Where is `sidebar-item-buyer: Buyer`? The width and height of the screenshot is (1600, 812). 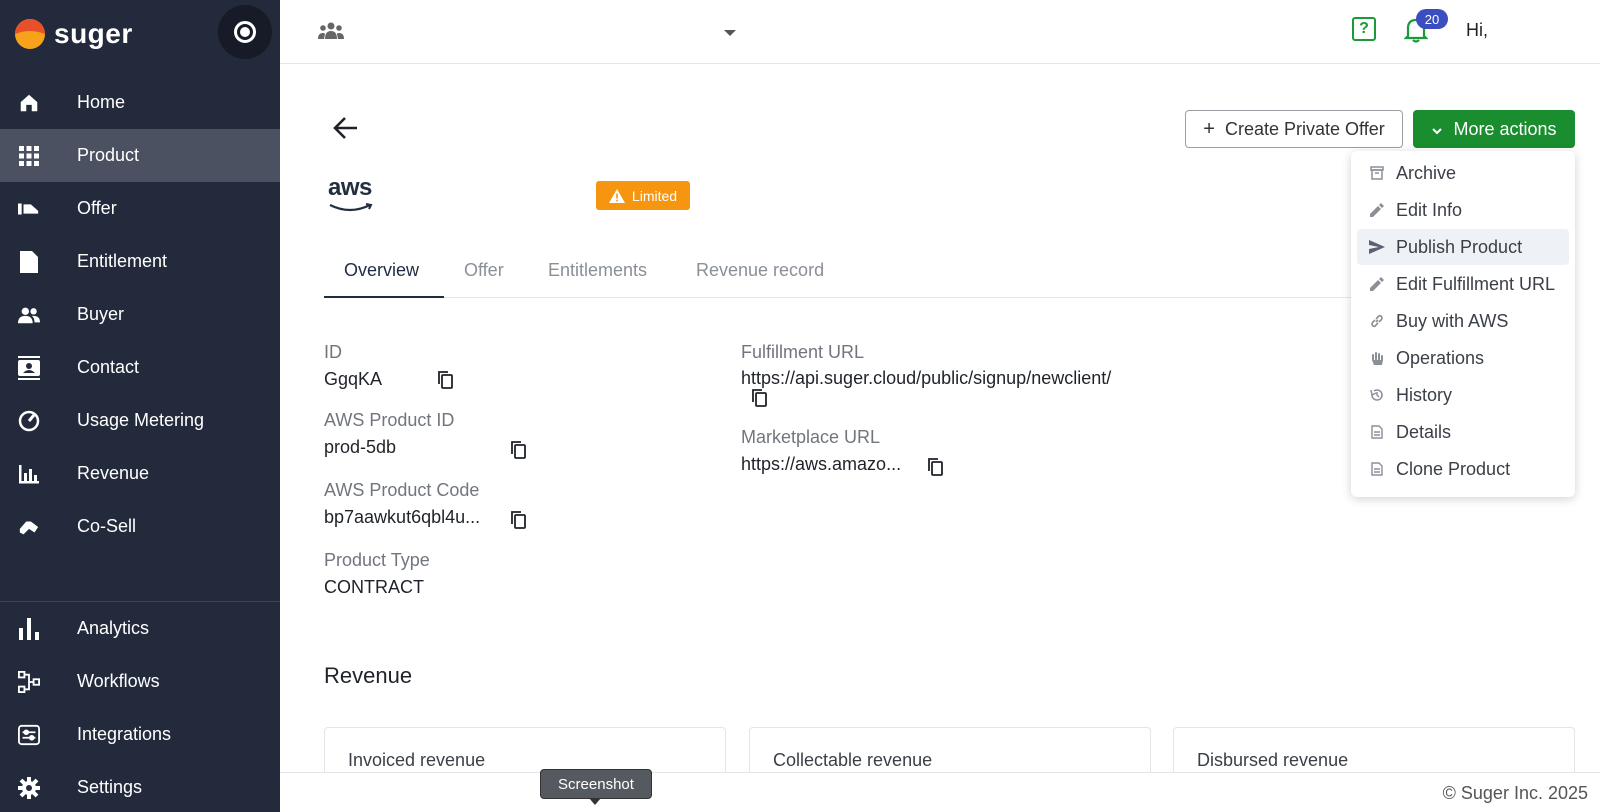 sidebar-item-buyer: Buyer is located at coordinates (140, 314).